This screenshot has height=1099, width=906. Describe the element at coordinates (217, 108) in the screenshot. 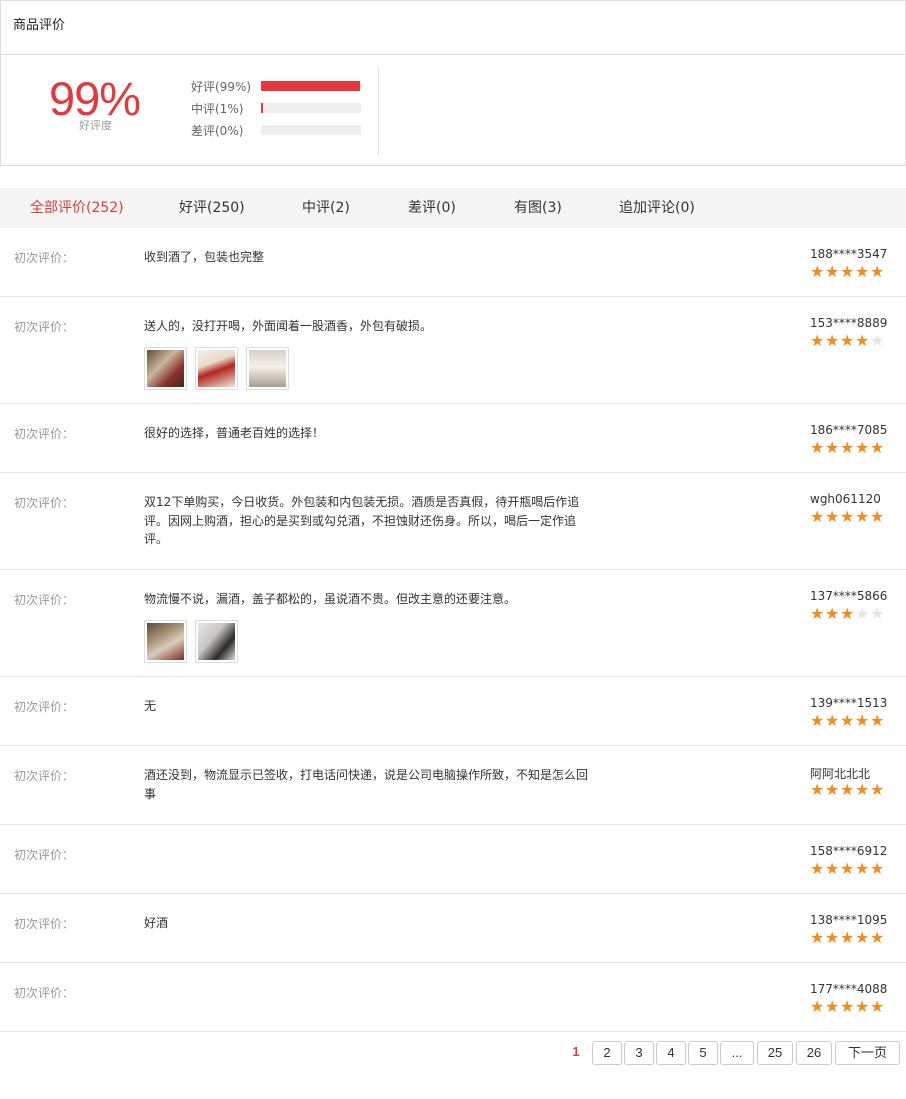

I see `rating-bar-label: 中评(1%)` at that location.